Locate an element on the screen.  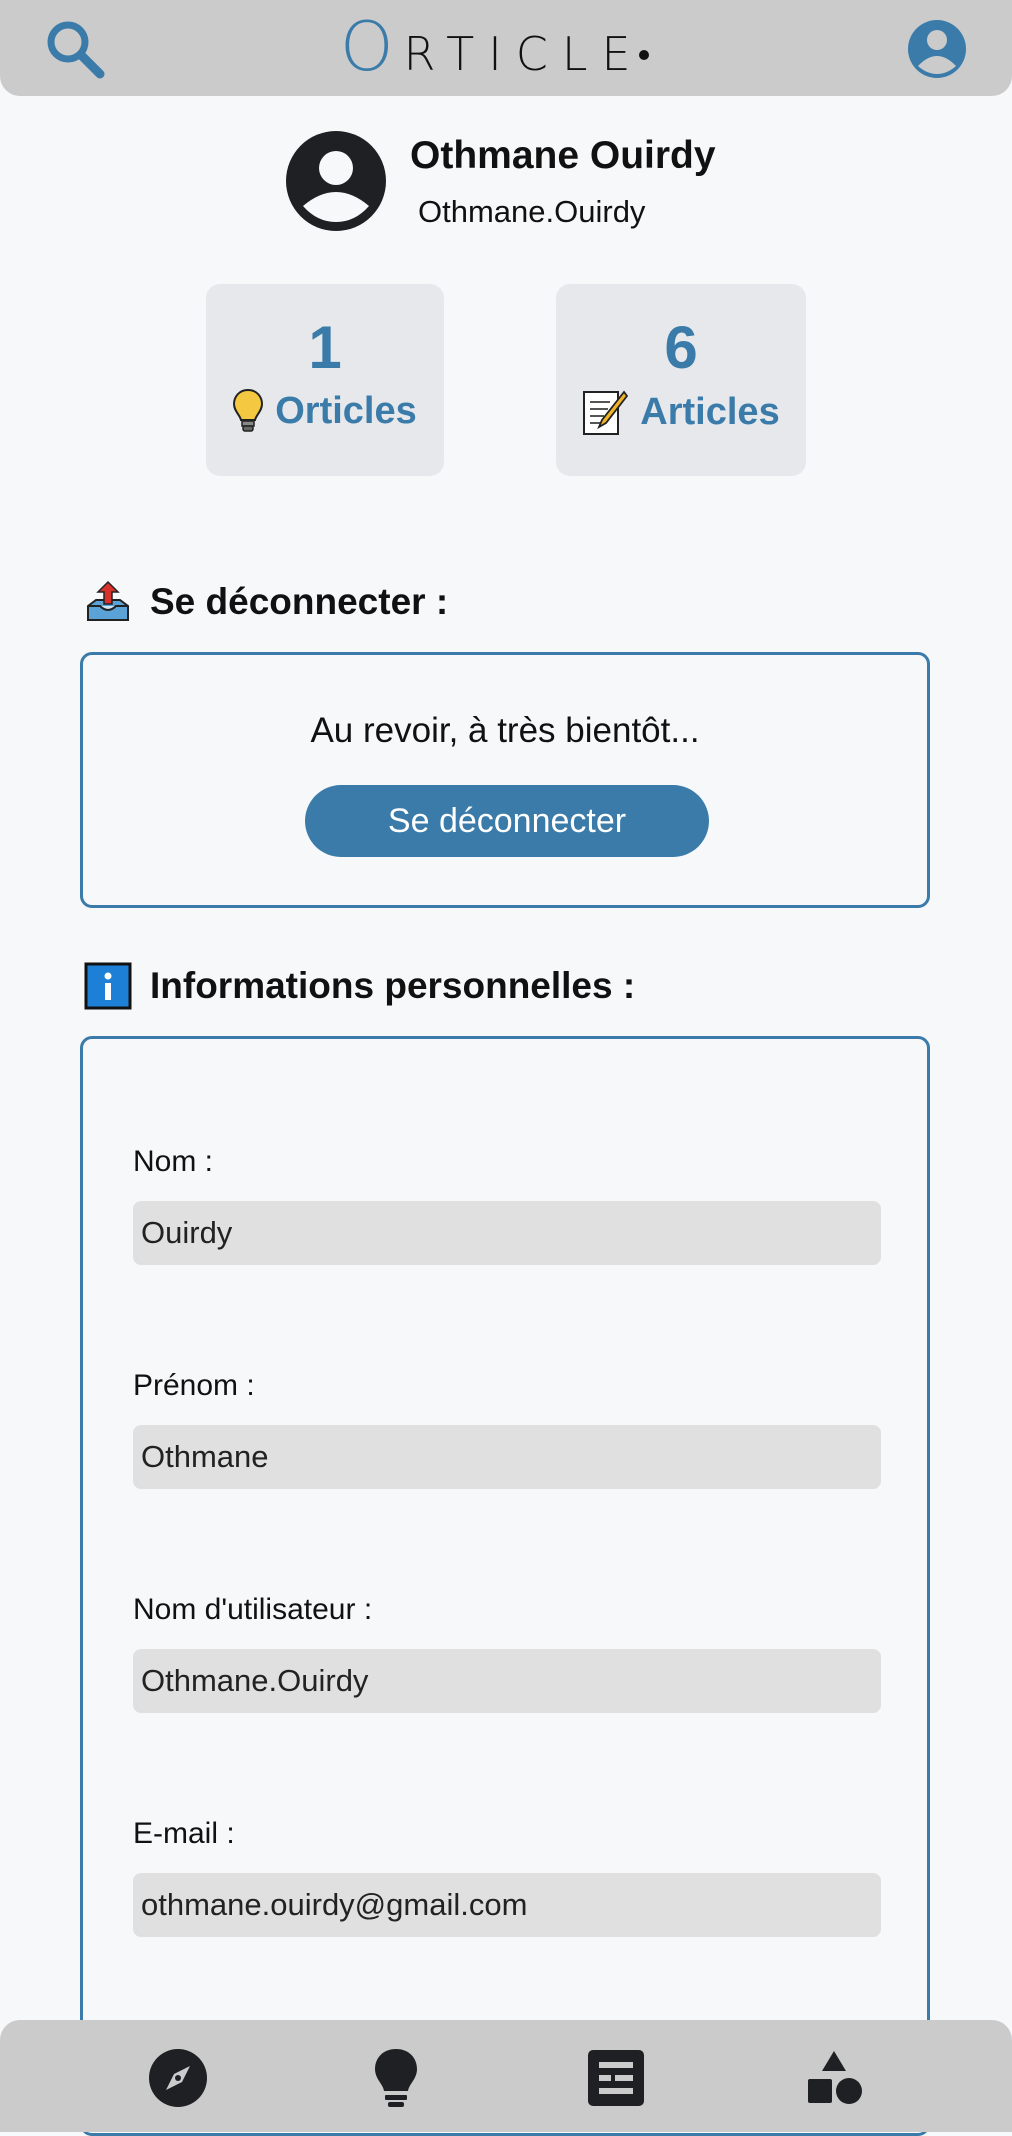
search-icon is located at coordinates (76, 50).